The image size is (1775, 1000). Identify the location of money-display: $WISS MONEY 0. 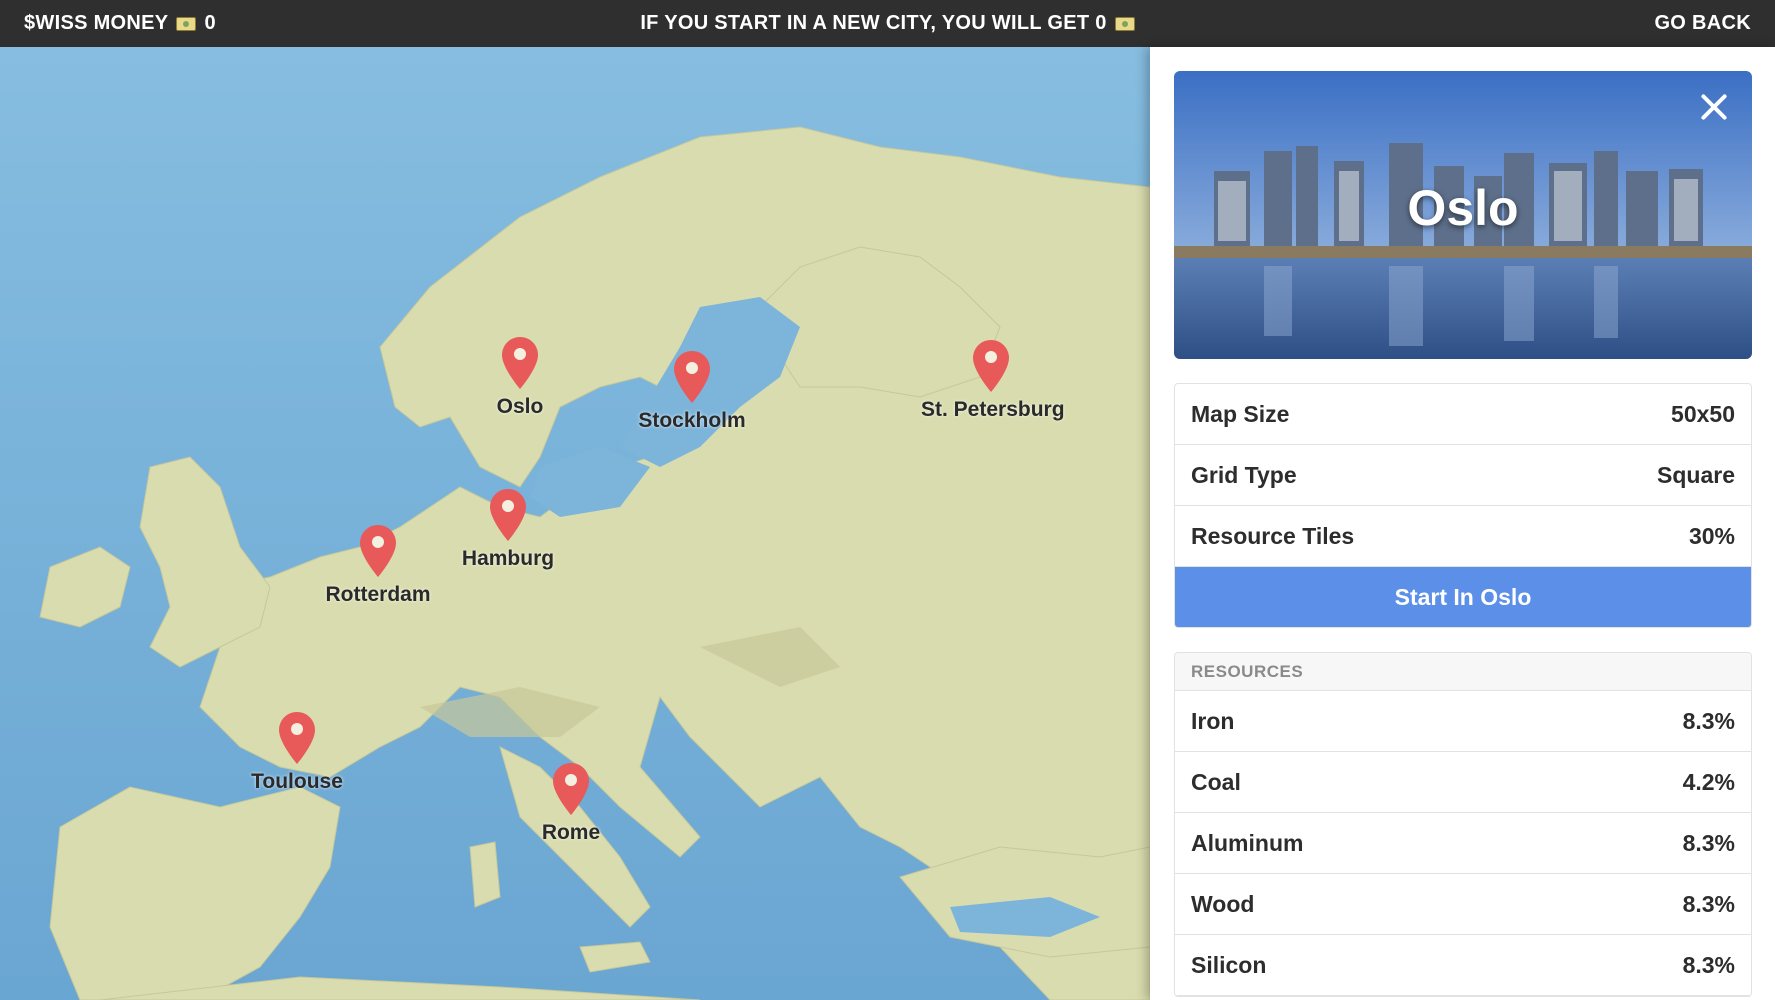
(120, 23).